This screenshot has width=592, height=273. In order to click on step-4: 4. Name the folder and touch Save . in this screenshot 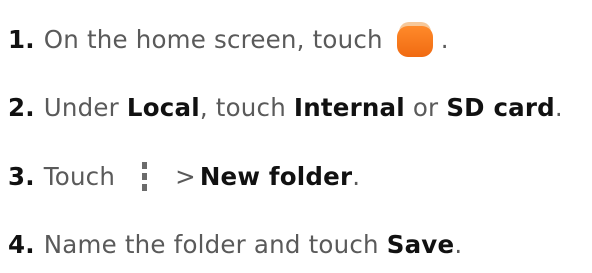, I will do `click(235, 244)`.